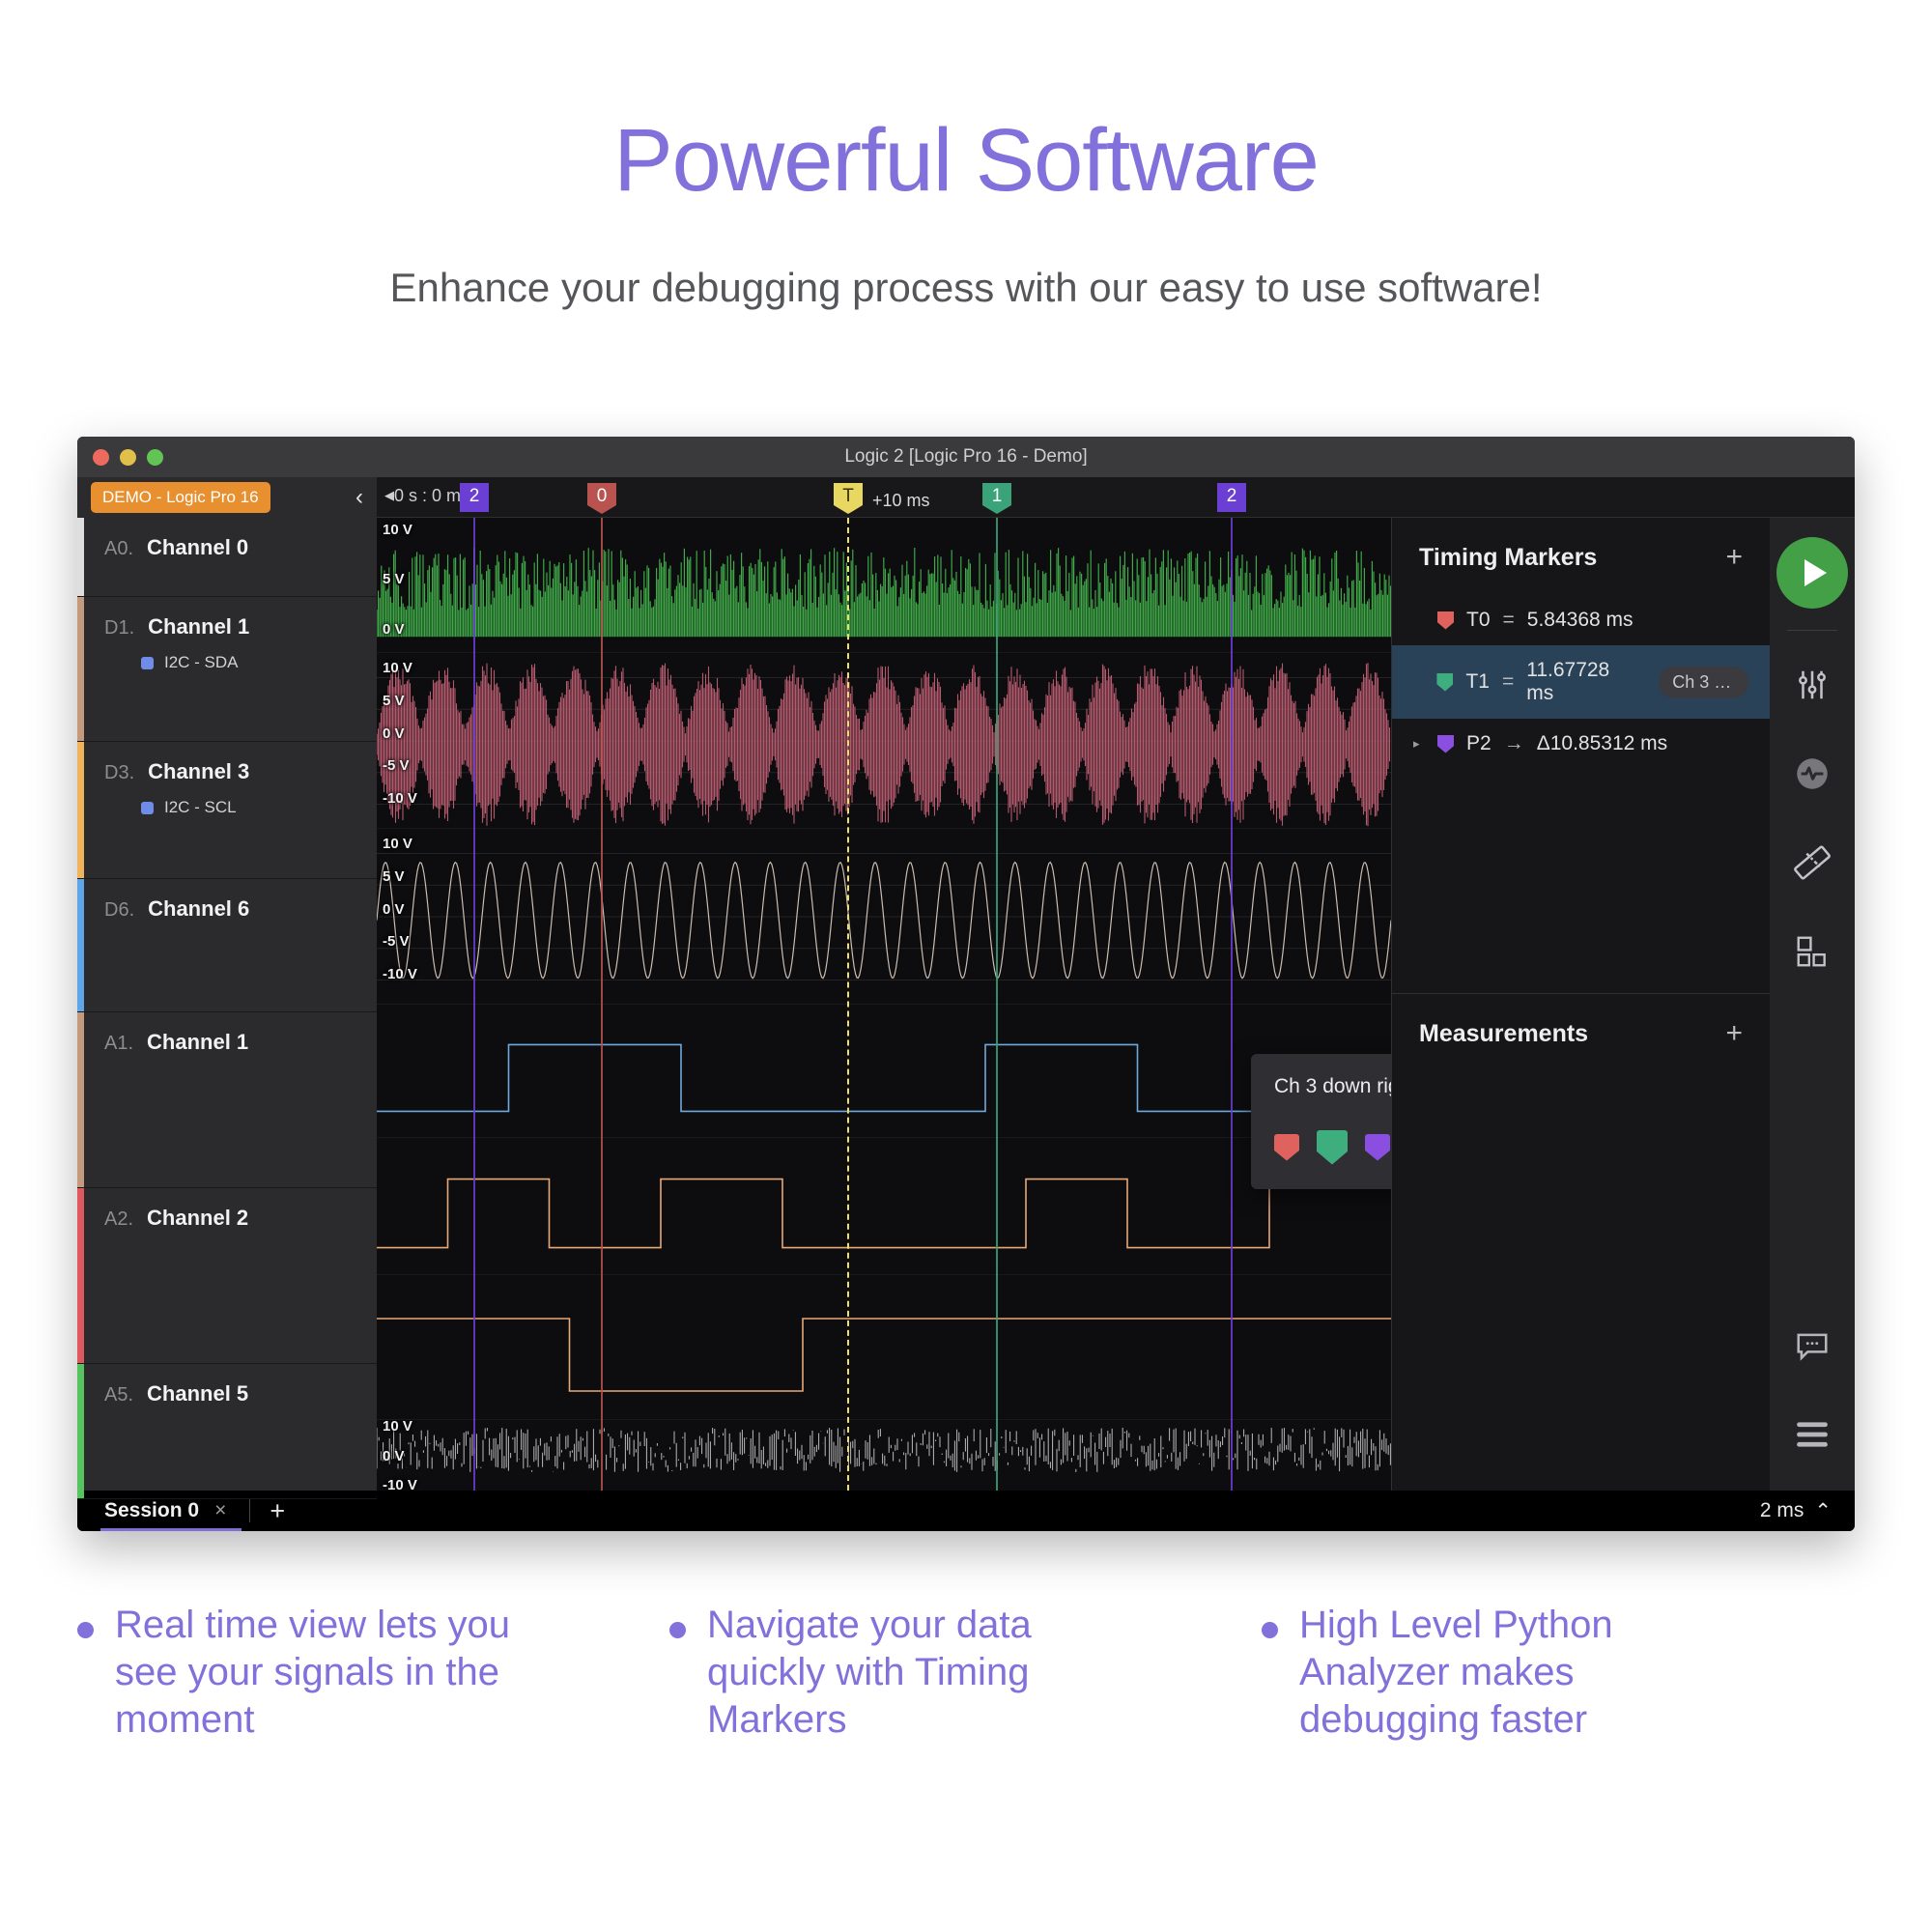  What do you see at coordinates (1581, 1032) in the screenshot?
I see `measurements-header: Measurements +` at bounding box center [1581, 1032].